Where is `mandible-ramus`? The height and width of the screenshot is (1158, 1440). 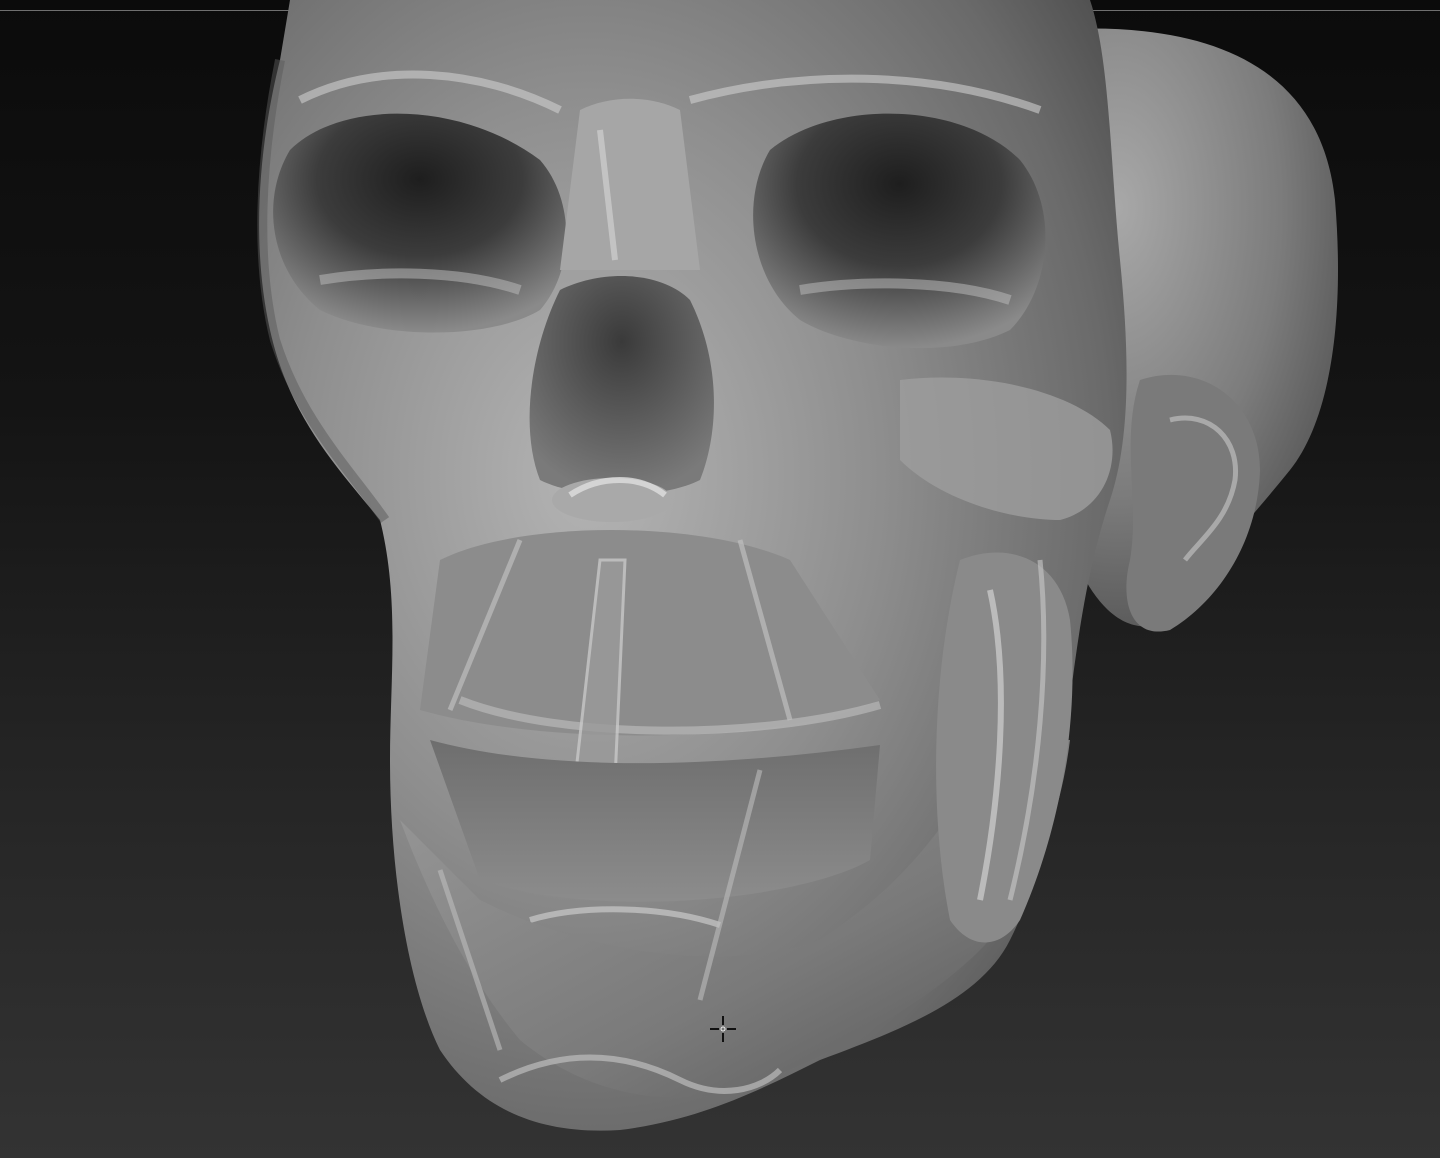
mandible-ramus is located at coordinates (1004, 747).